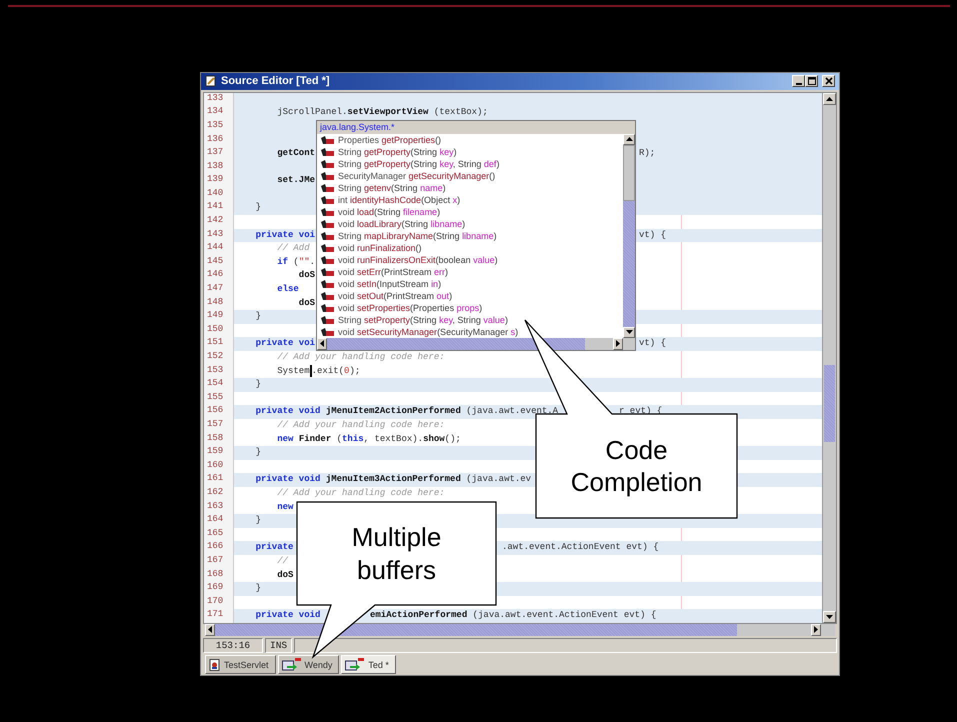  I want to click on line-number: 156, so click(215, 411).